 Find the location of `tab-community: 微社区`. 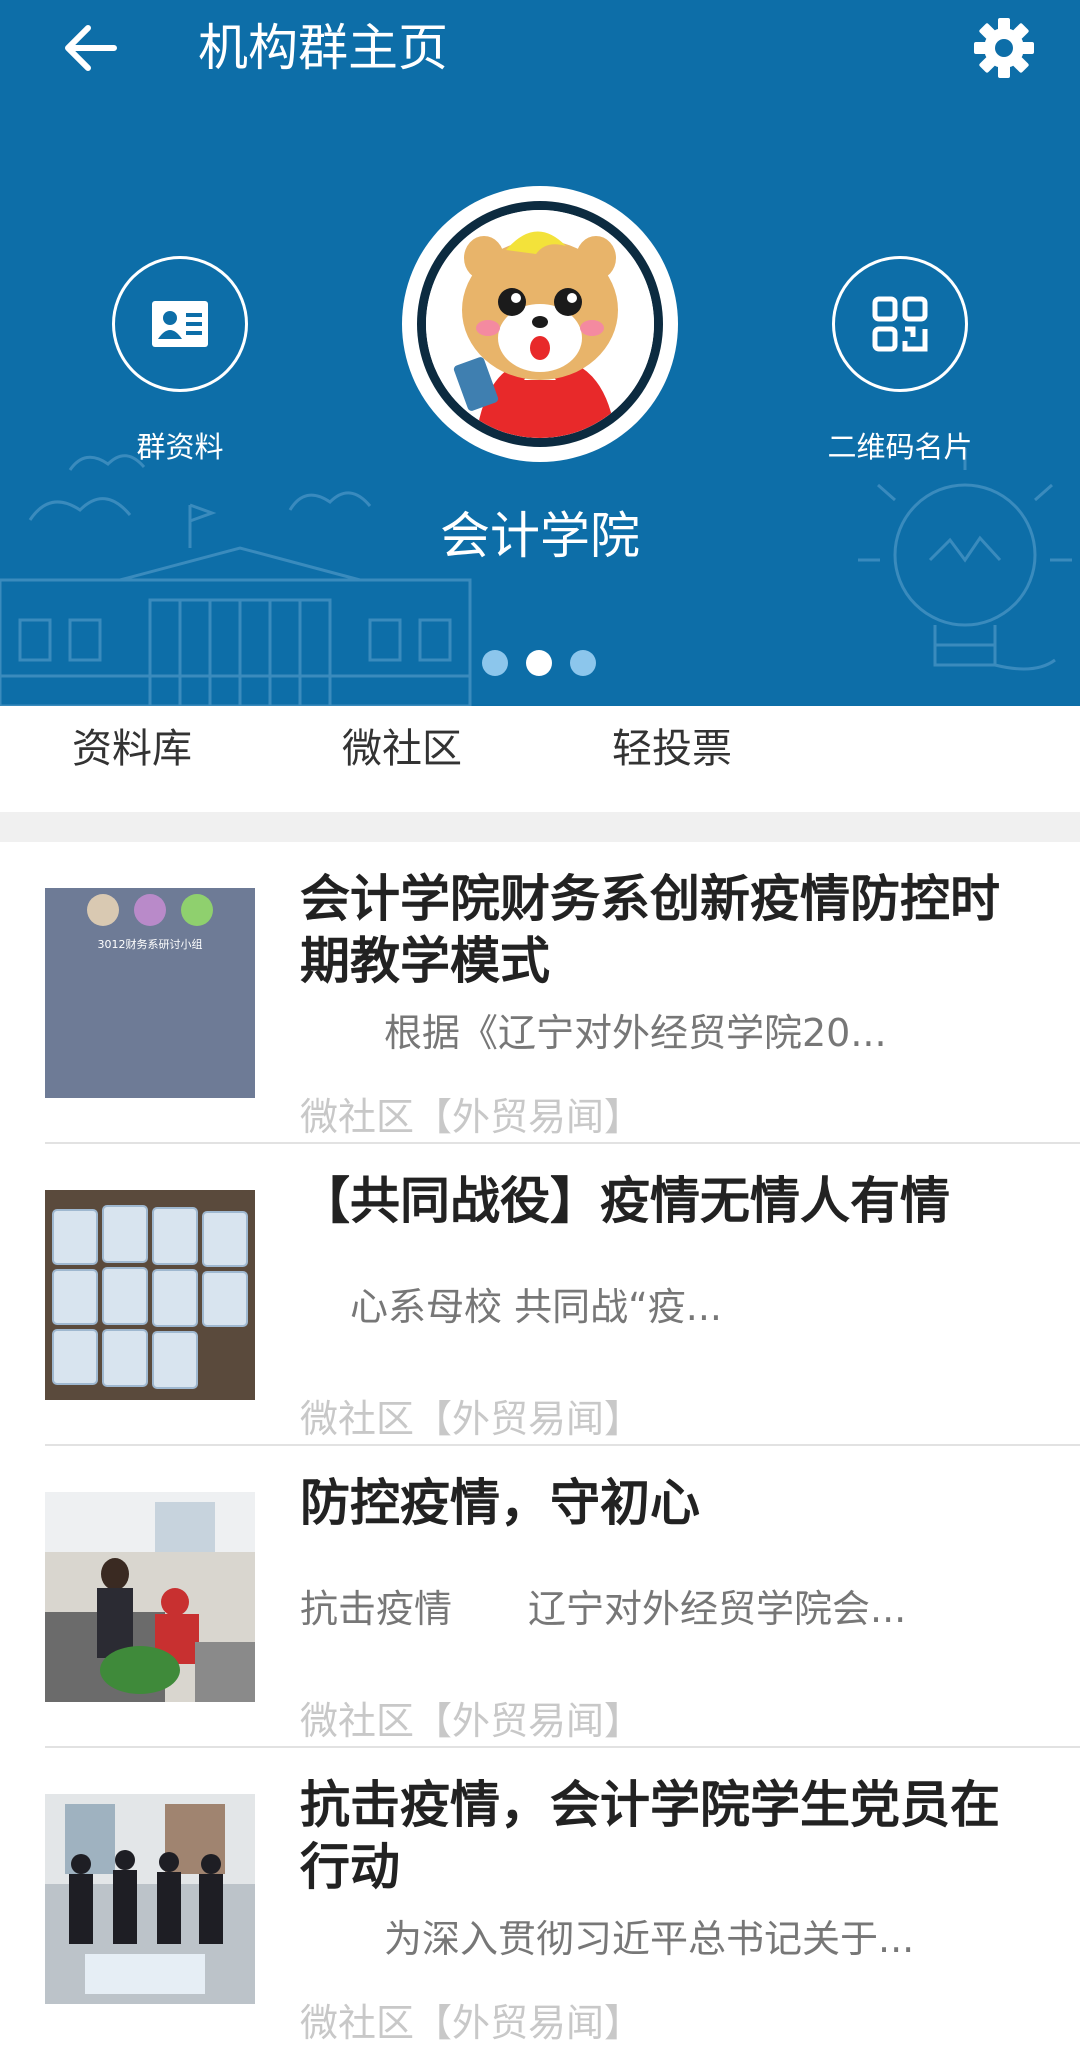

tab-community: 微社区 is located at coordinates (402, 745).